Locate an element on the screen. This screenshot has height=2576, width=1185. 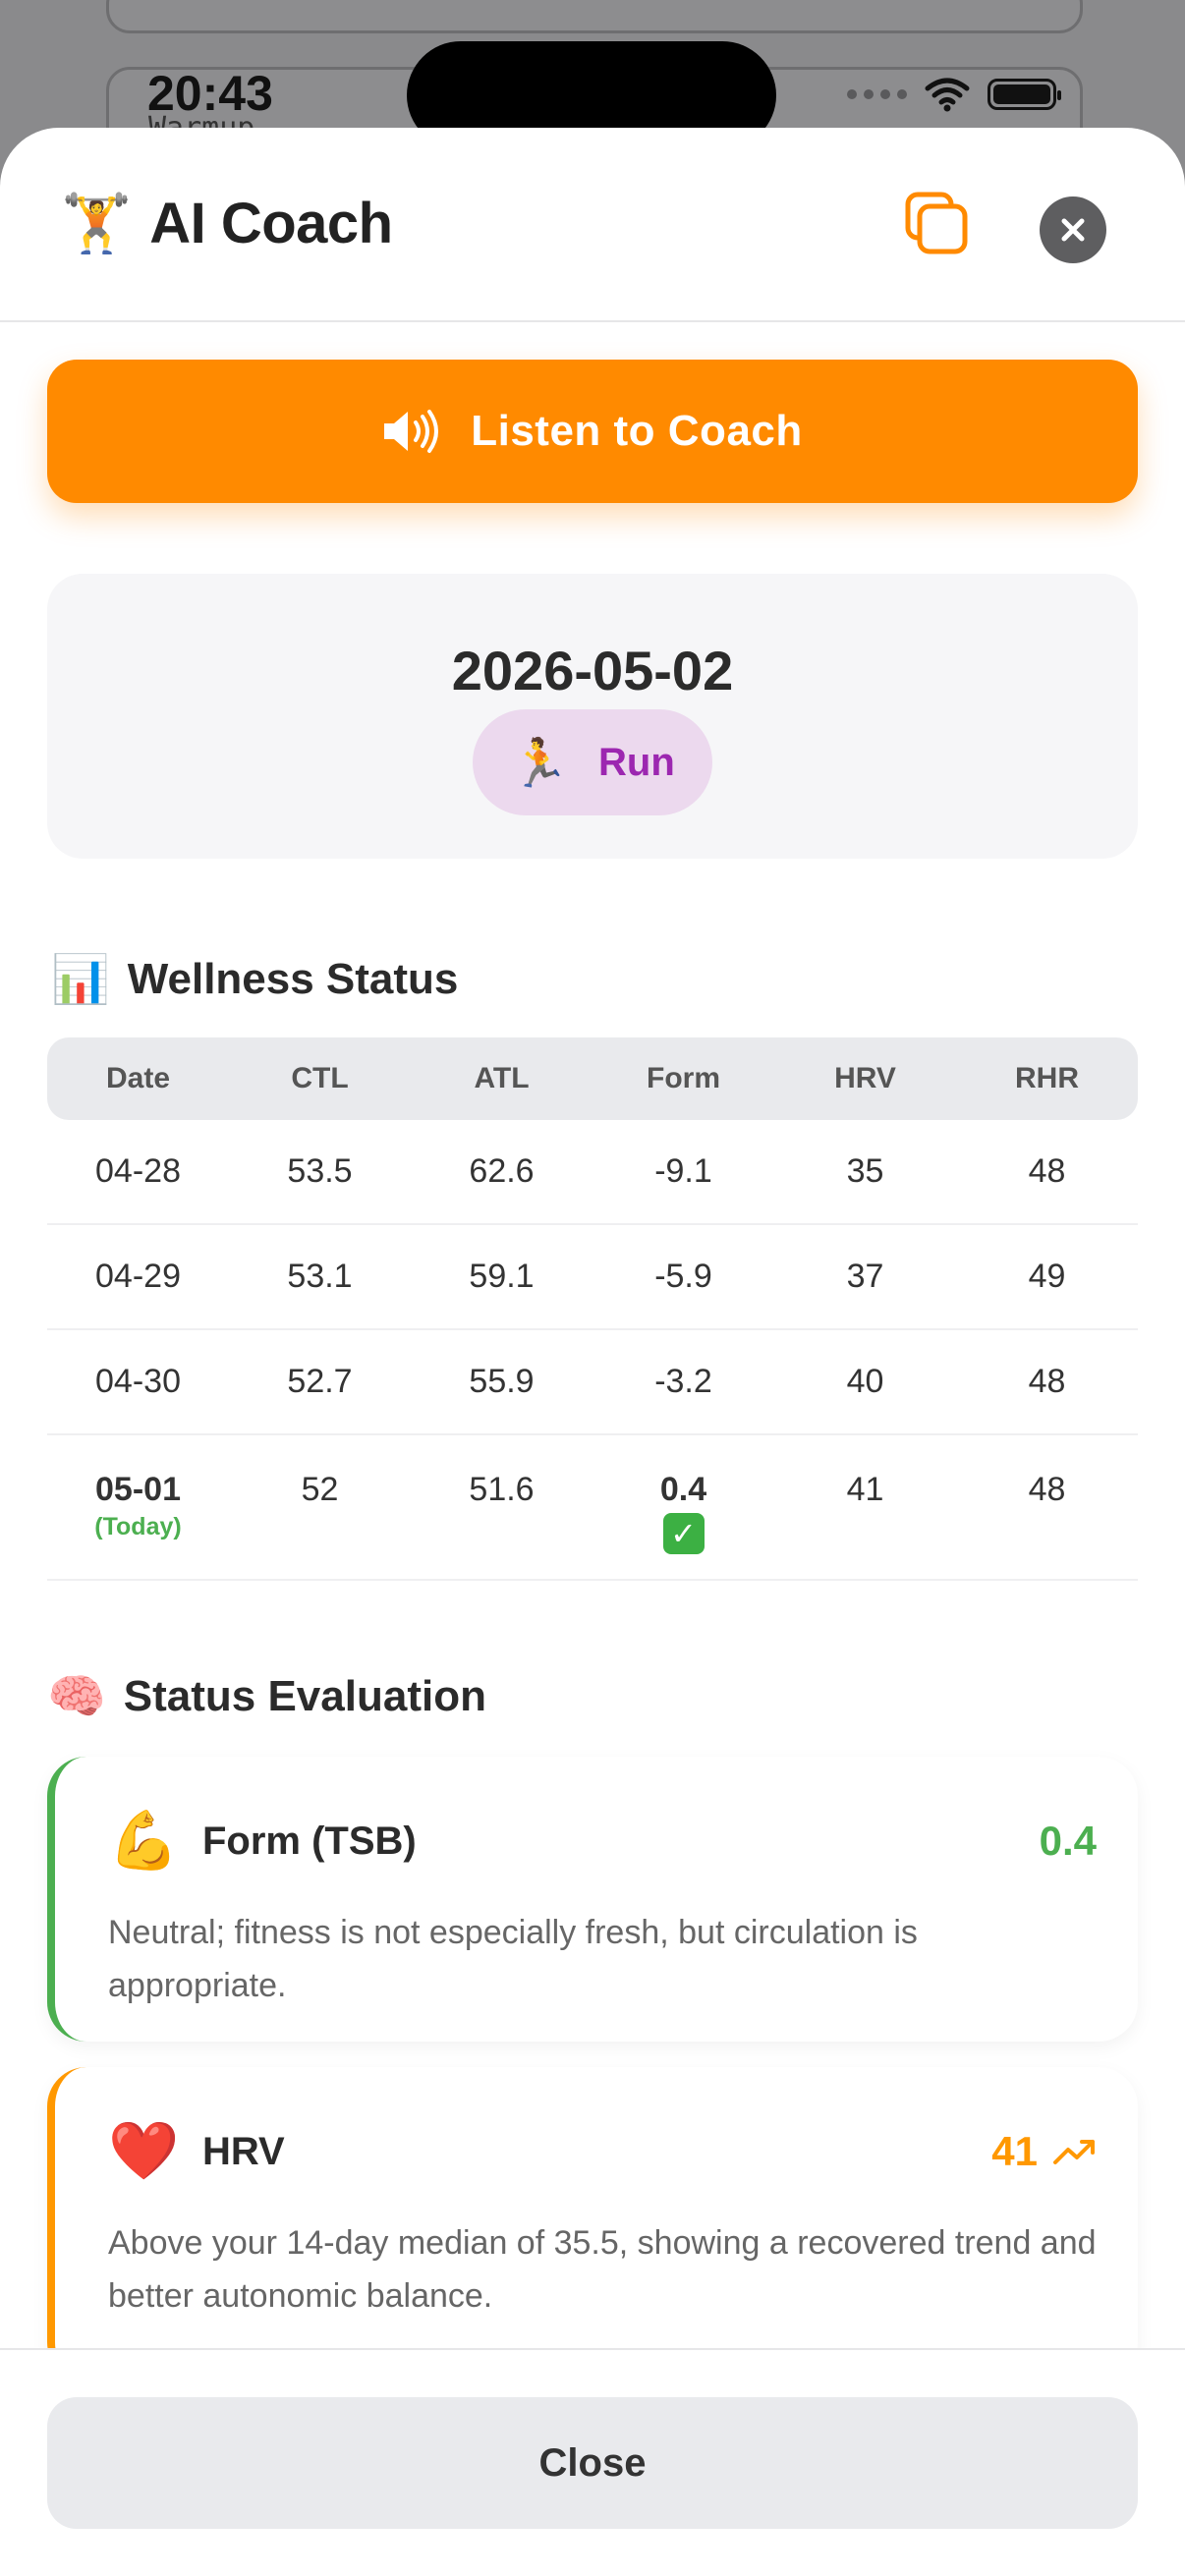
listen-to-coach-button: Listen to Coach is located at coordinates (592, 431).